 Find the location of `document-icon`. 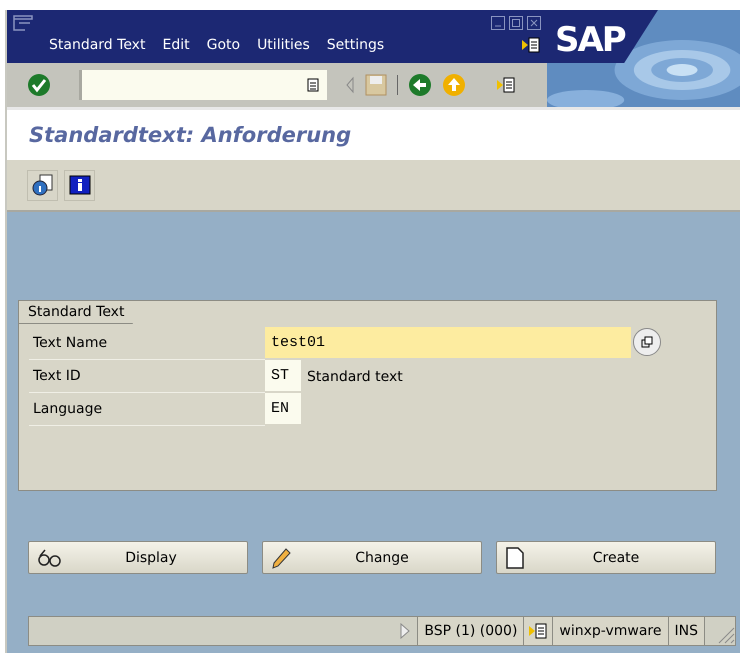

document-icon is located at coordinates (515, 557).